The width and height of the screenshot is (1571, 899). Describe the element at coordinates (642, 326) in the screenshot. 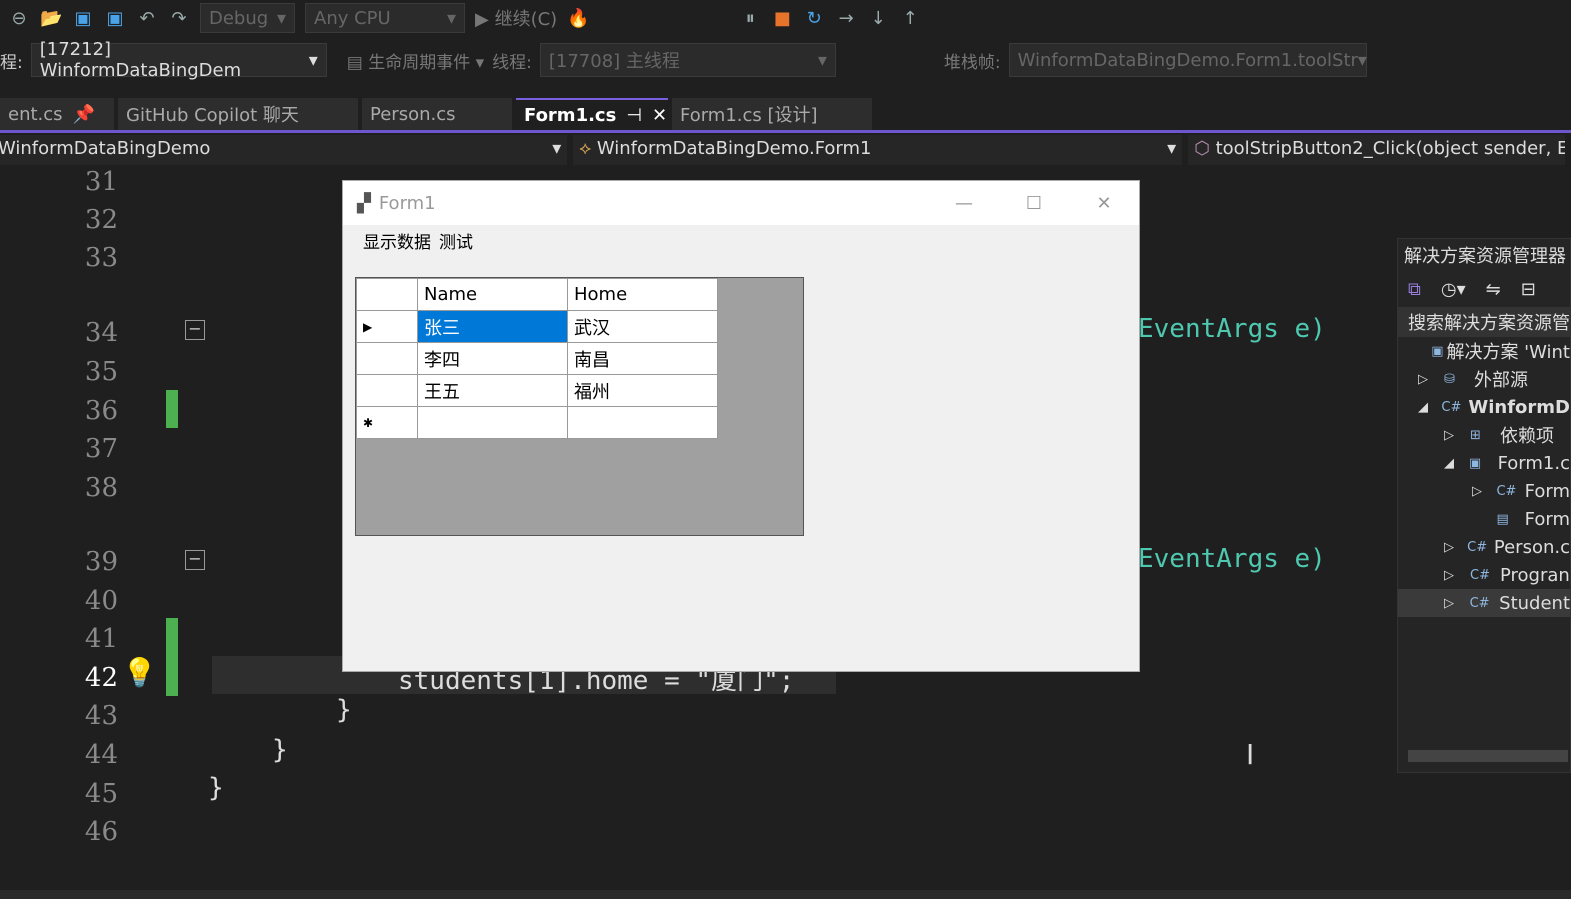

I see `cell: 武汉` at that location.